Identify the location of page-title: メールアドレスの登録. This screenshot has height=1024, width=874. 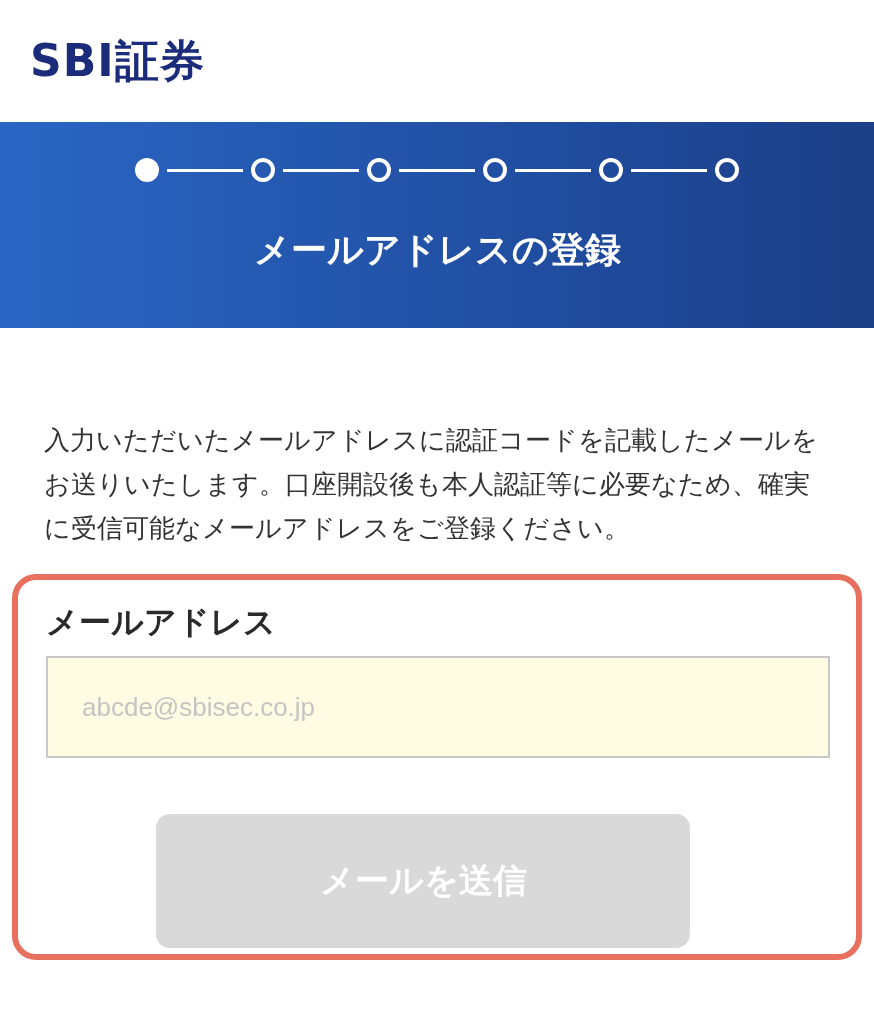
(437, 250).